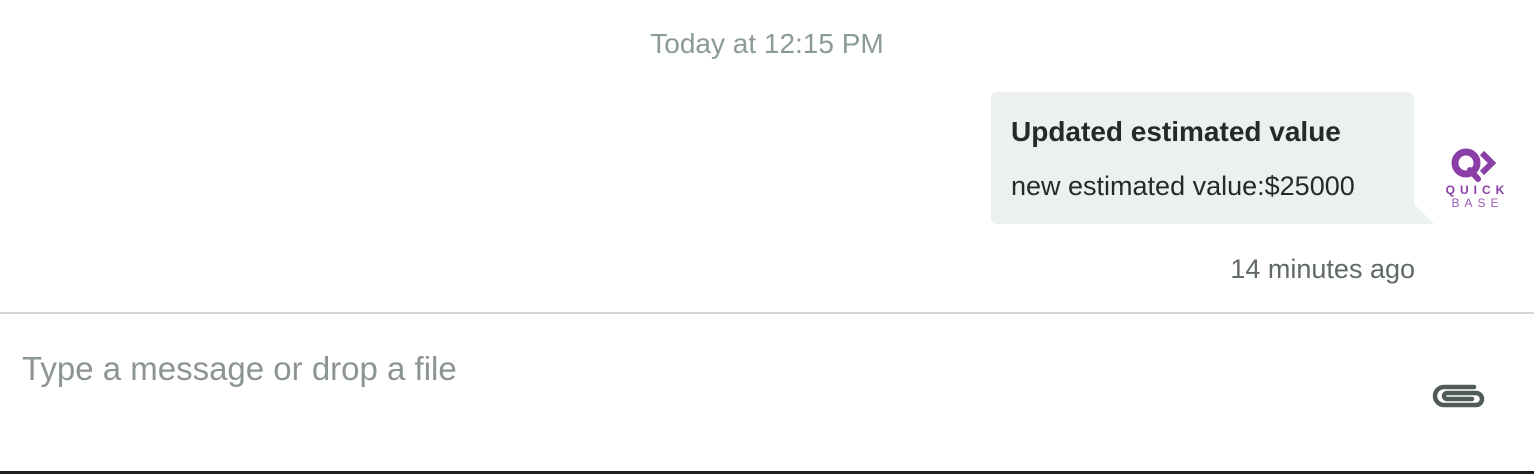  Describe the element at coordinates (712, 369) in the screenshot. I see `message-input` at that location.